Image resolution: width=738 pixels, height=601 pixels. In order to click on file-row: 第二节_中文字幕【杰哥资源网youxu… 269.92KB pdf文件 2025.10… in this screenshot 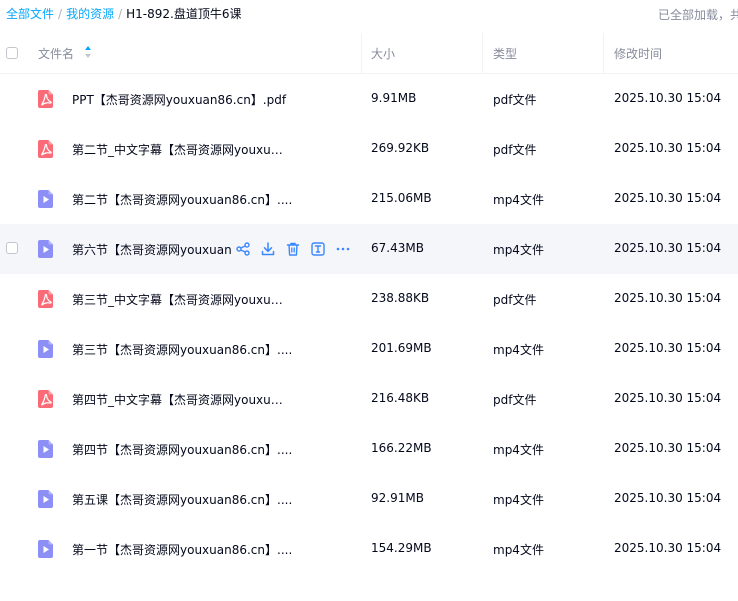, I will do `click(369, 149)`.